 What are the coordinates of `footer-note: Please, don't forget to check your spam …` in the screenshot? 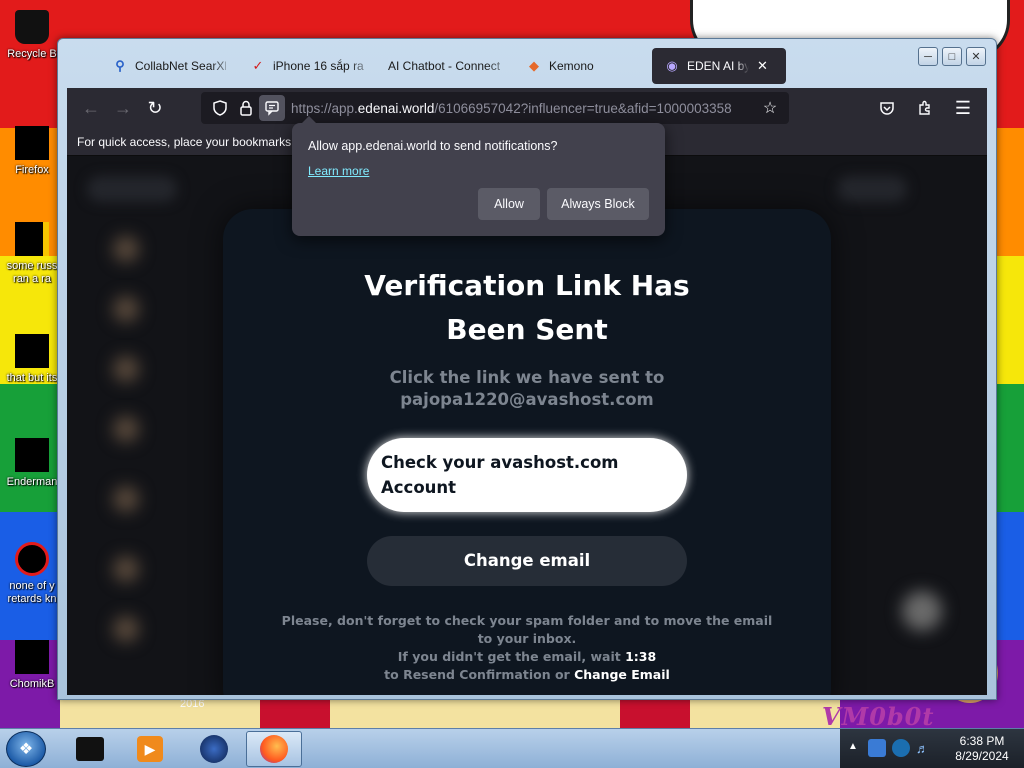 It's located at (527, 648).